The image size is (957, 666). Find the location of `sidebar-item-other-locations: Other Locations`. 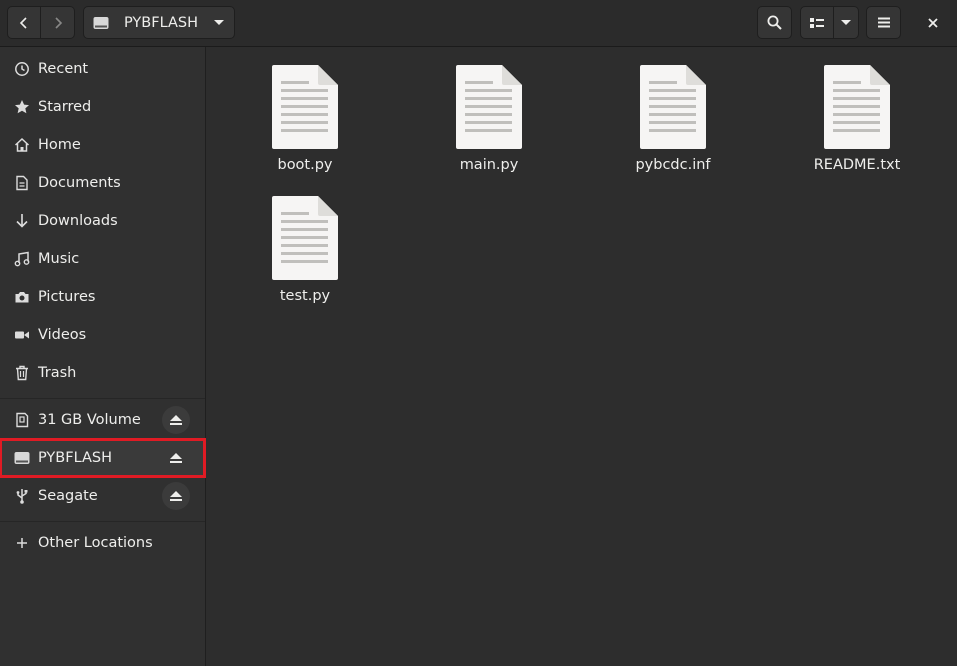

sidebar-item-other-locations: Other Locations is located at coordinates (102, 543).